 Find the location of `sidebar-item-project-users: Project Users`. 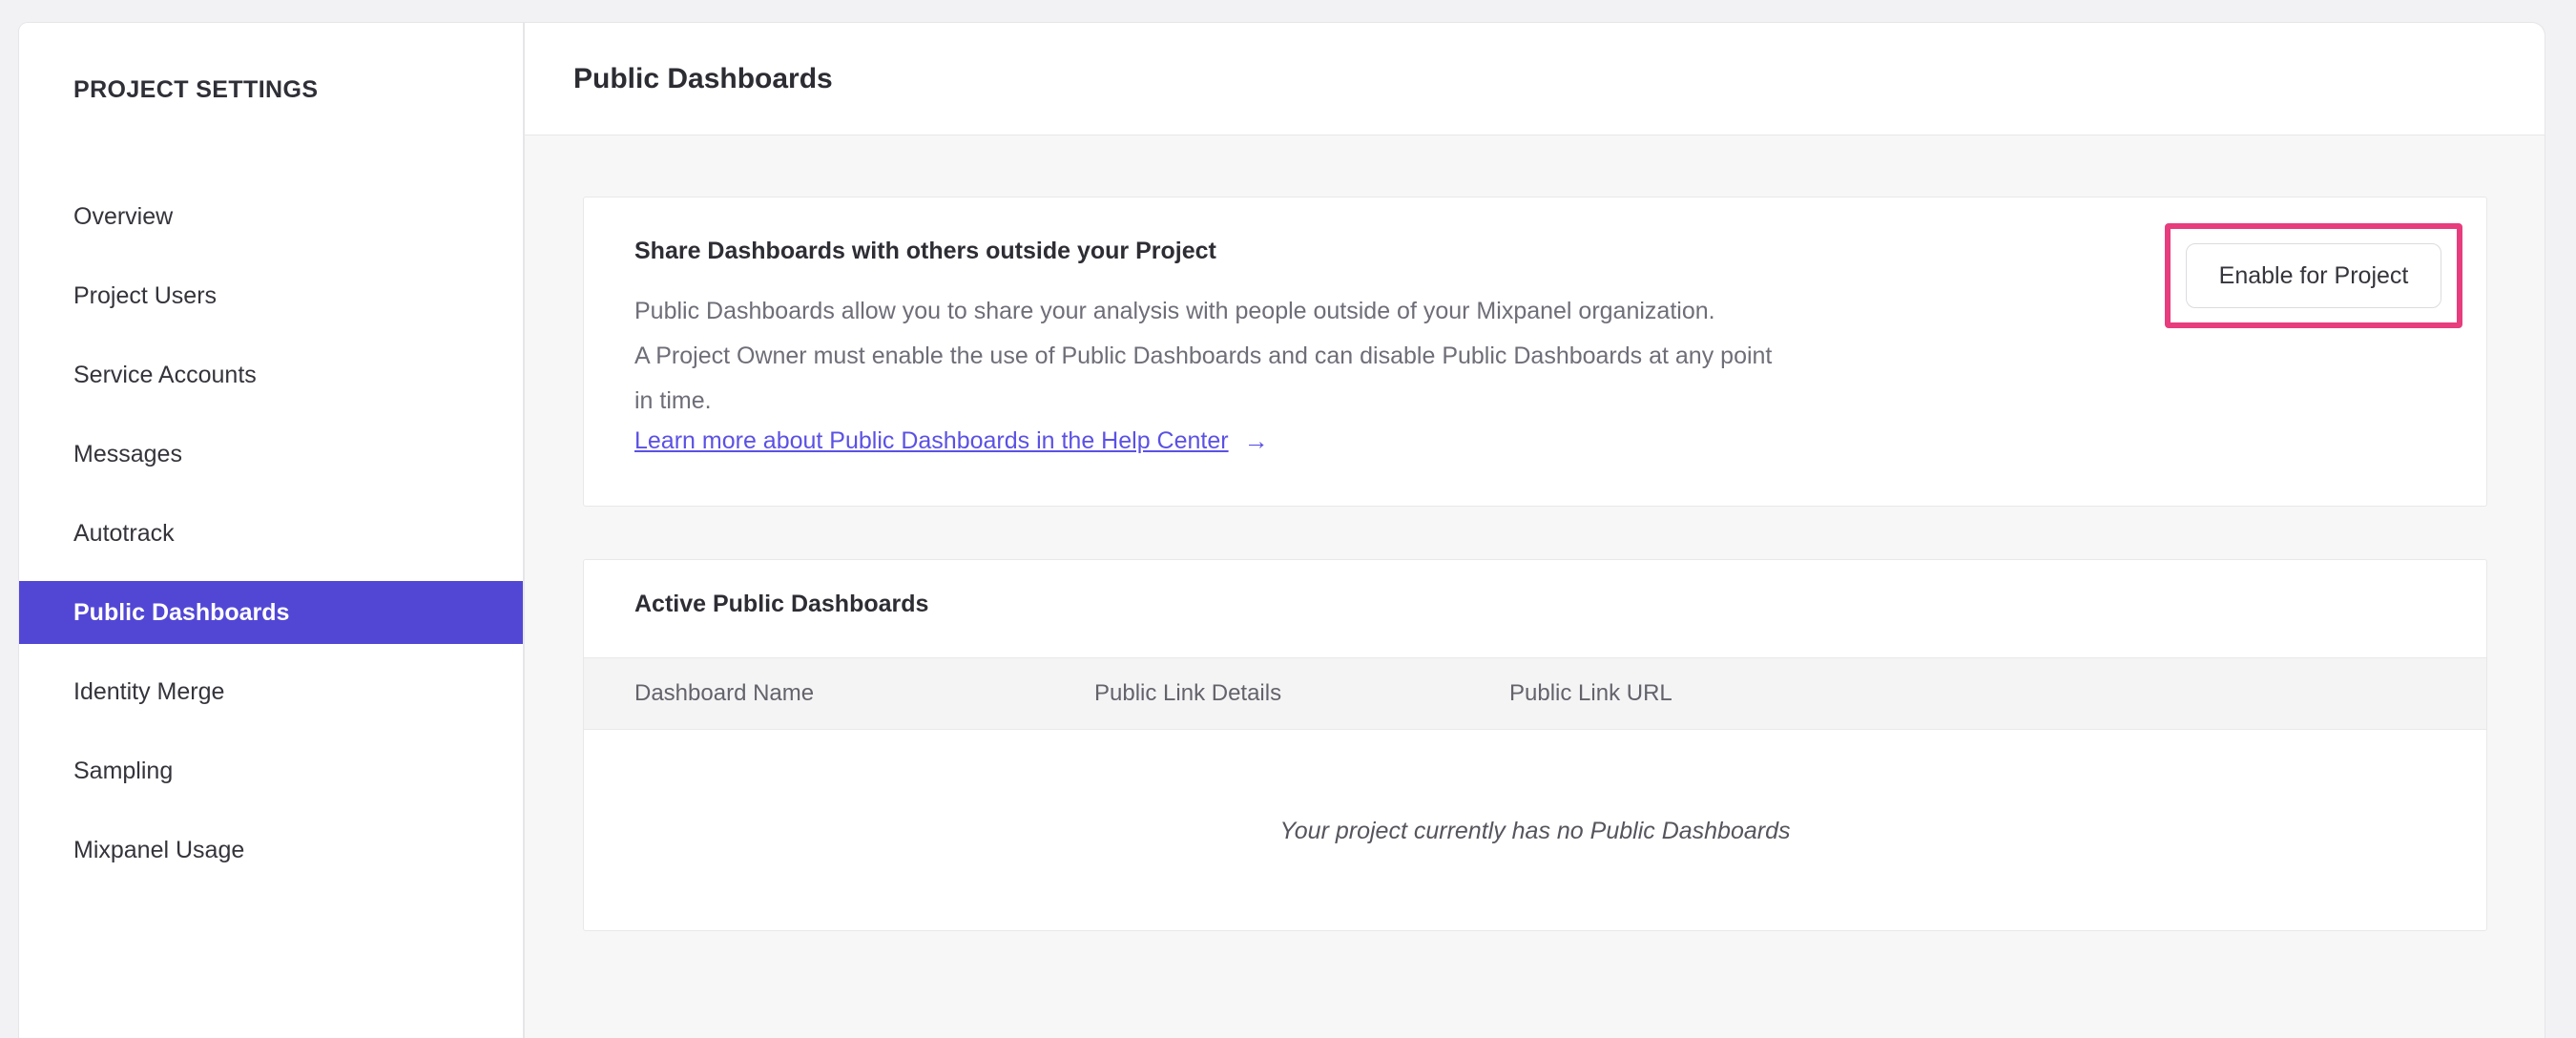

sidebar-item-project-users: Project Users is located at coordinates (271, 295).